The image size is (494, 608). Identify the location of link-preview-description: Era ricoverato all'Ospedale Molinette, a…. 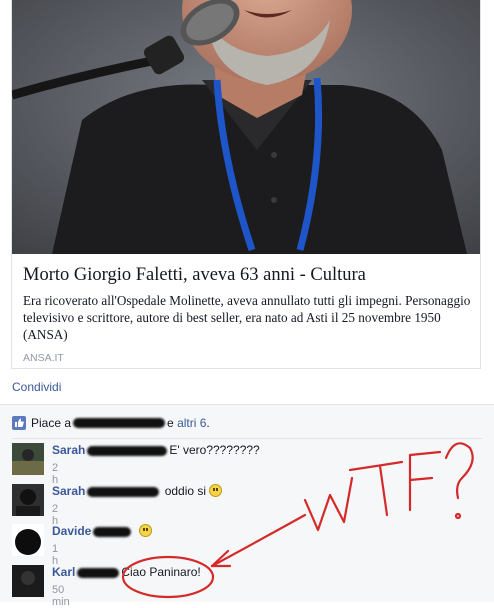
(247, 317).